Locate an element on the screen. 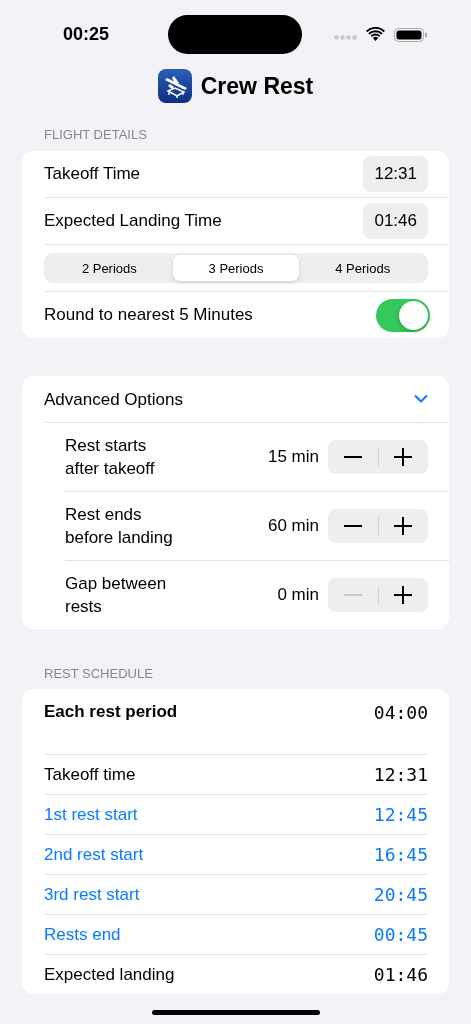 The width and height of the screenshot is (471, 1024). schedule-label: Expected landing is located at coordinates (110, 974).